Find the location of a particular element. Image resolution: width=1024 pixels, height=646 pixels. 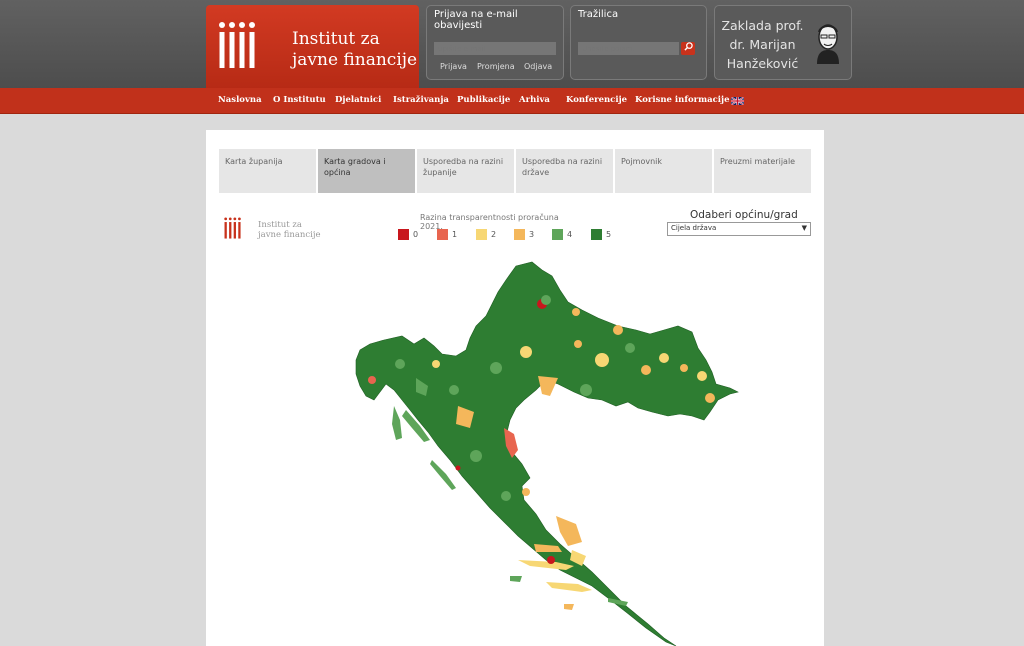

legend-label: 1 is located at coordinates (455, 234).